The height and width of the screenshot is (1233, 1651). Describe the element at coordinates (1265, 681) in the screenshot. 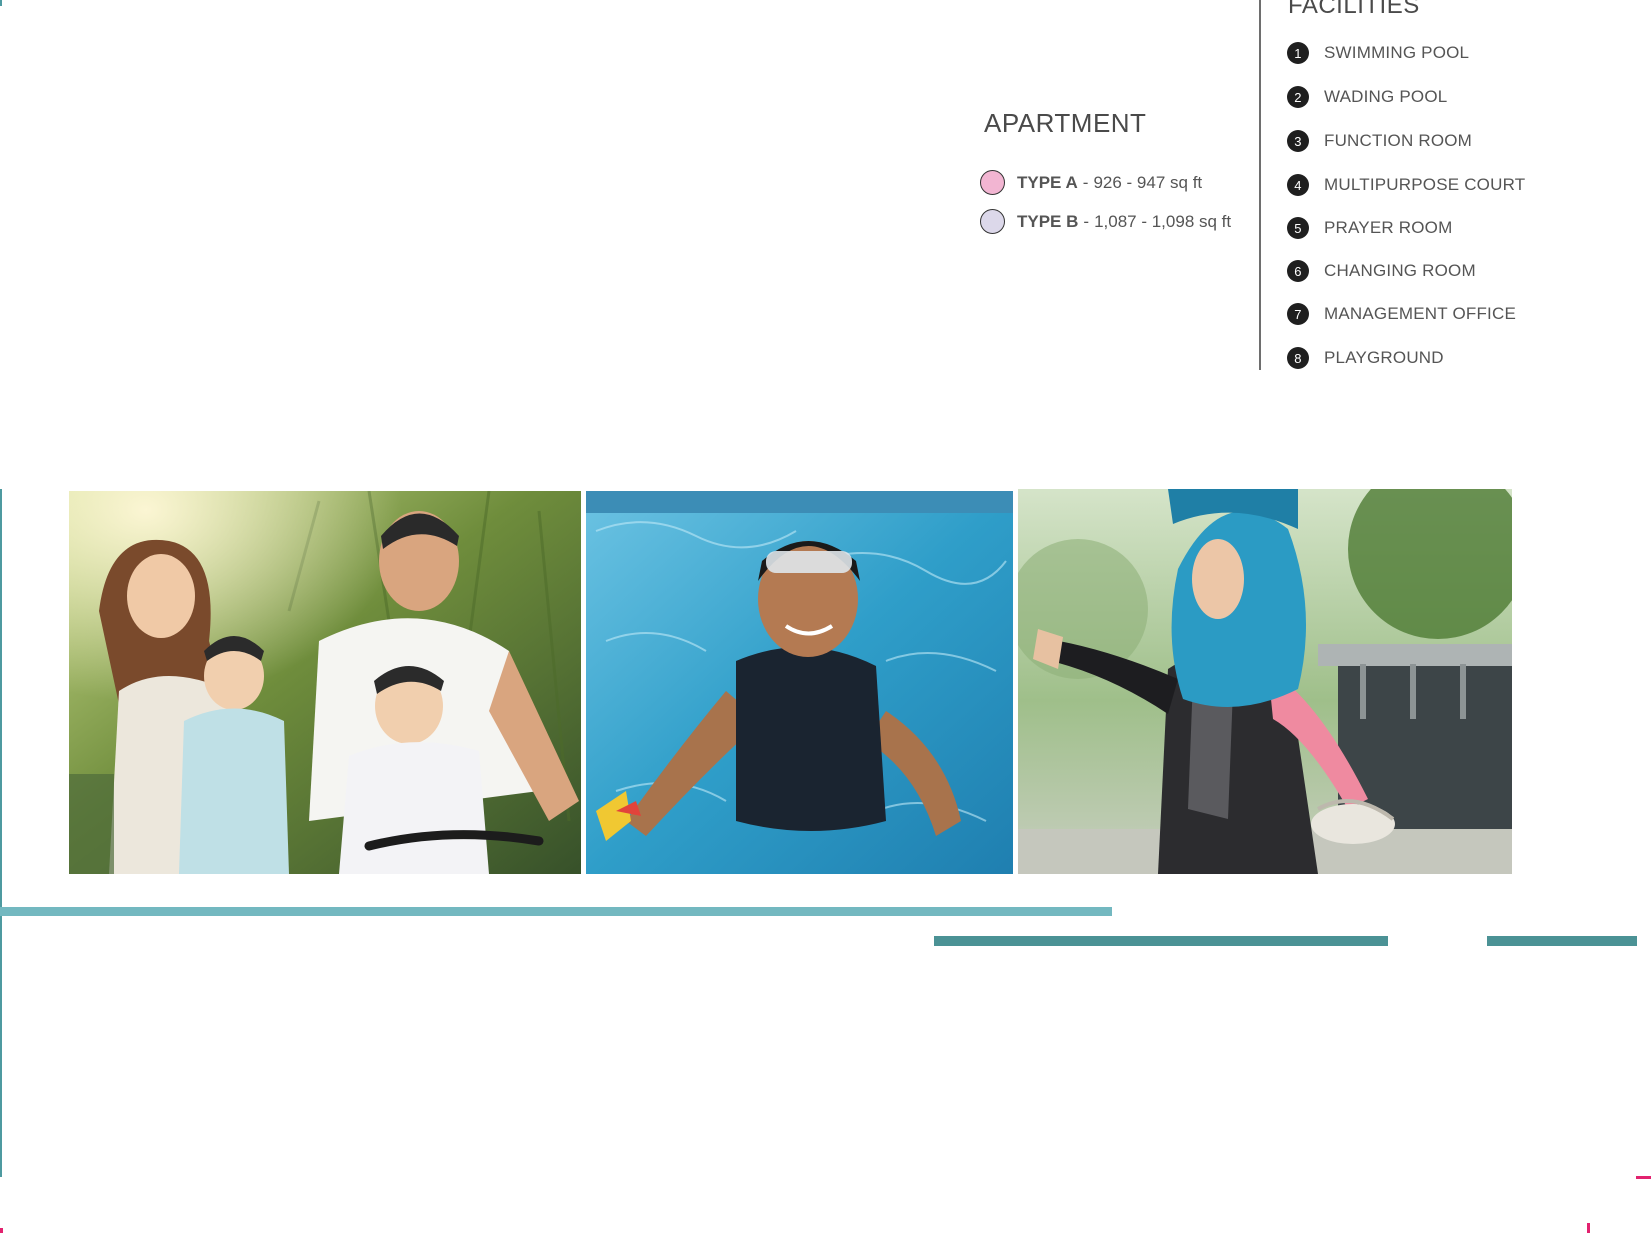

I see `exercise-photo` at that location.